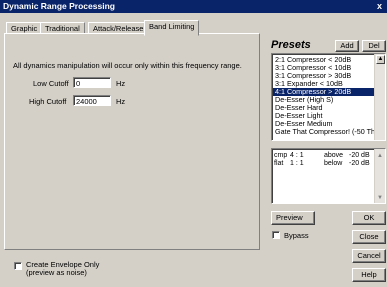  I want to click on preview-button: Preview, so click(293, 218).